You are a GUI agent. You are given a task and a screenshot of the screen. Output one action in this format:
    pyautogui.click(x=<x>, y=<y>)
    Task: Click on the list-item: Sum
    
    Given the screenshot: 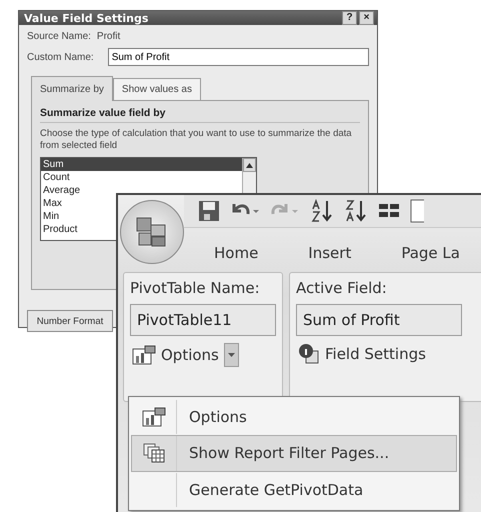 What is the action you would take?
    pyautogui.click(x=141, y=164)
    